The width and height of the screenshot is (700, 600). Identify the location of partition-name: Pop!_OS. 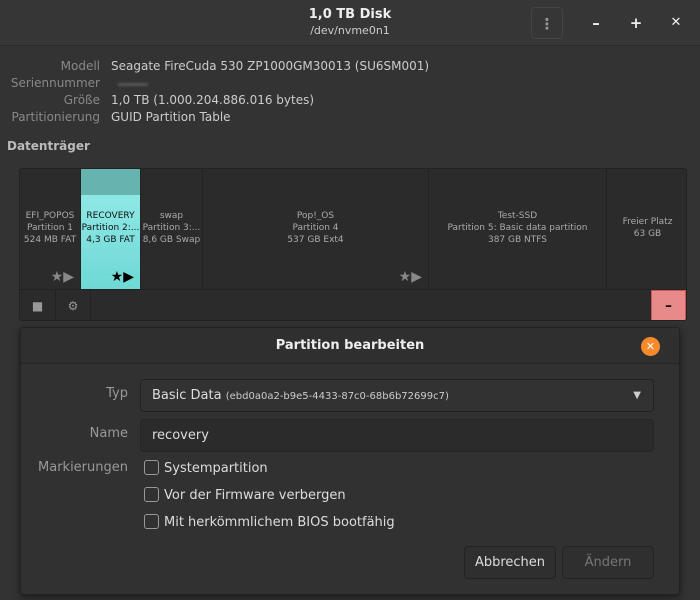
(315, 216).